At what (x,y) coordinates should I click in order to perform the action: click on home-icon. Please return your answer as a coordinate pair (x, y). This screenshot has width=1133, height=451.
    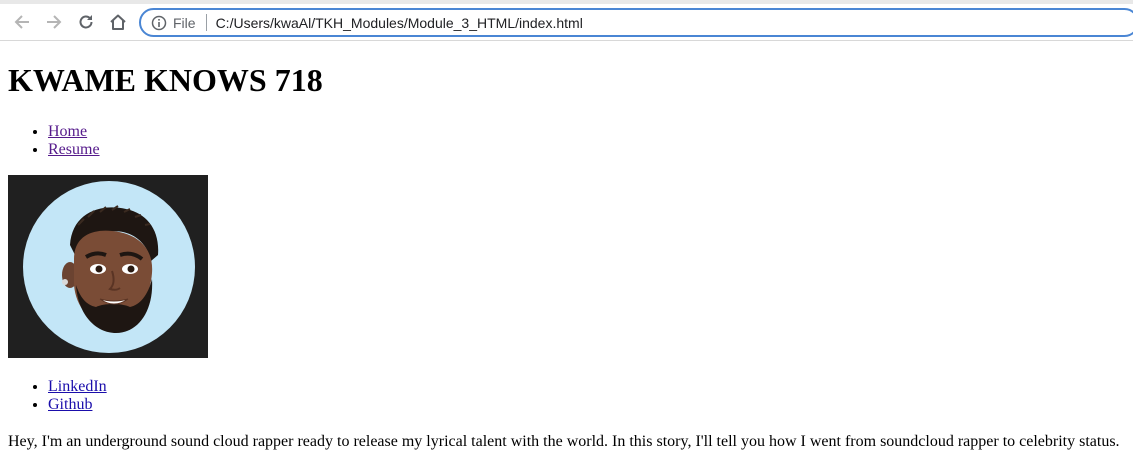
    Looking at the image, I should click on (118, 22).